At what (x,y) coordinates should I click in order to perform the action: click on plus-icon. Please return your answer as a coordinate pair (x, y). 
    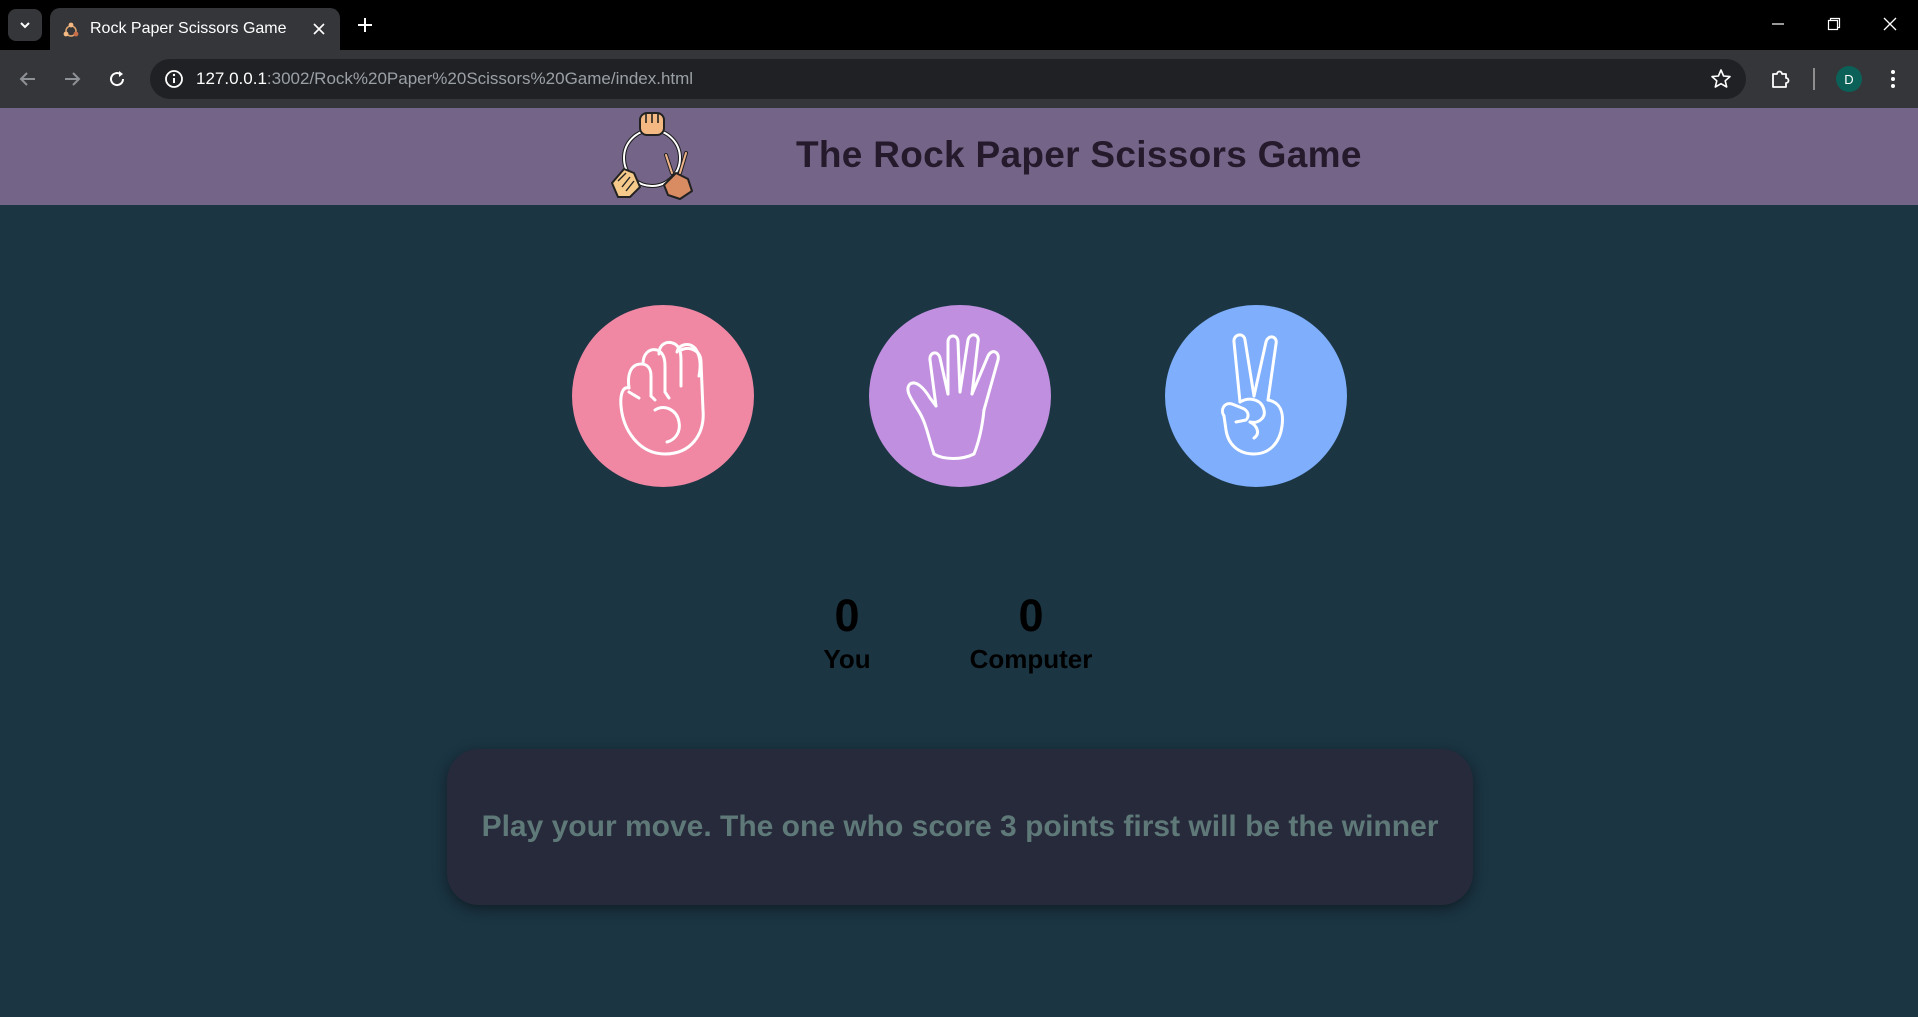
    Looking at the image, I should click on (365, 25).